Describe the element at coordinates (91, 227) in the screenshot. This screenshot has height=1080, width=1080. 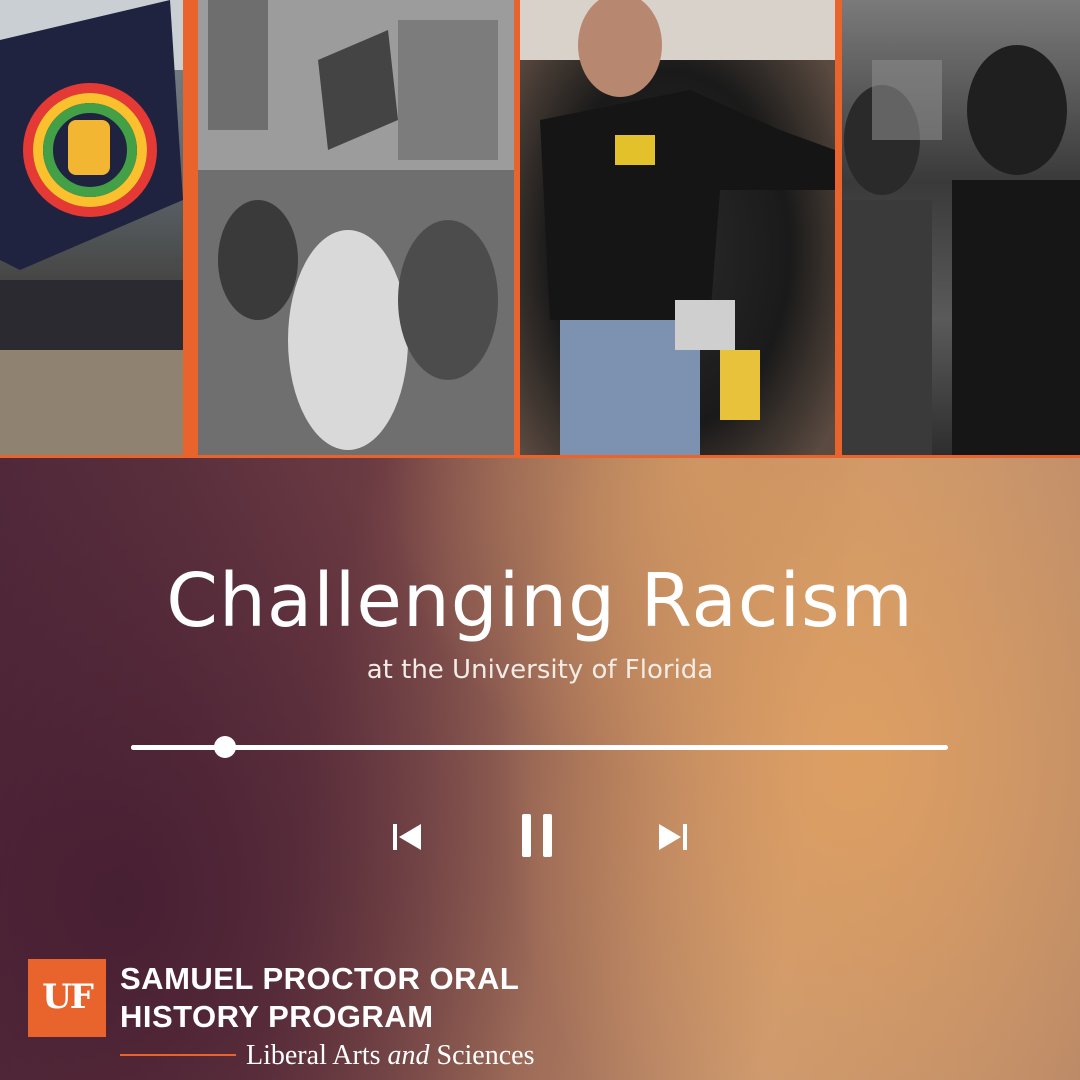
I see `pride-protest-photo` at that location.